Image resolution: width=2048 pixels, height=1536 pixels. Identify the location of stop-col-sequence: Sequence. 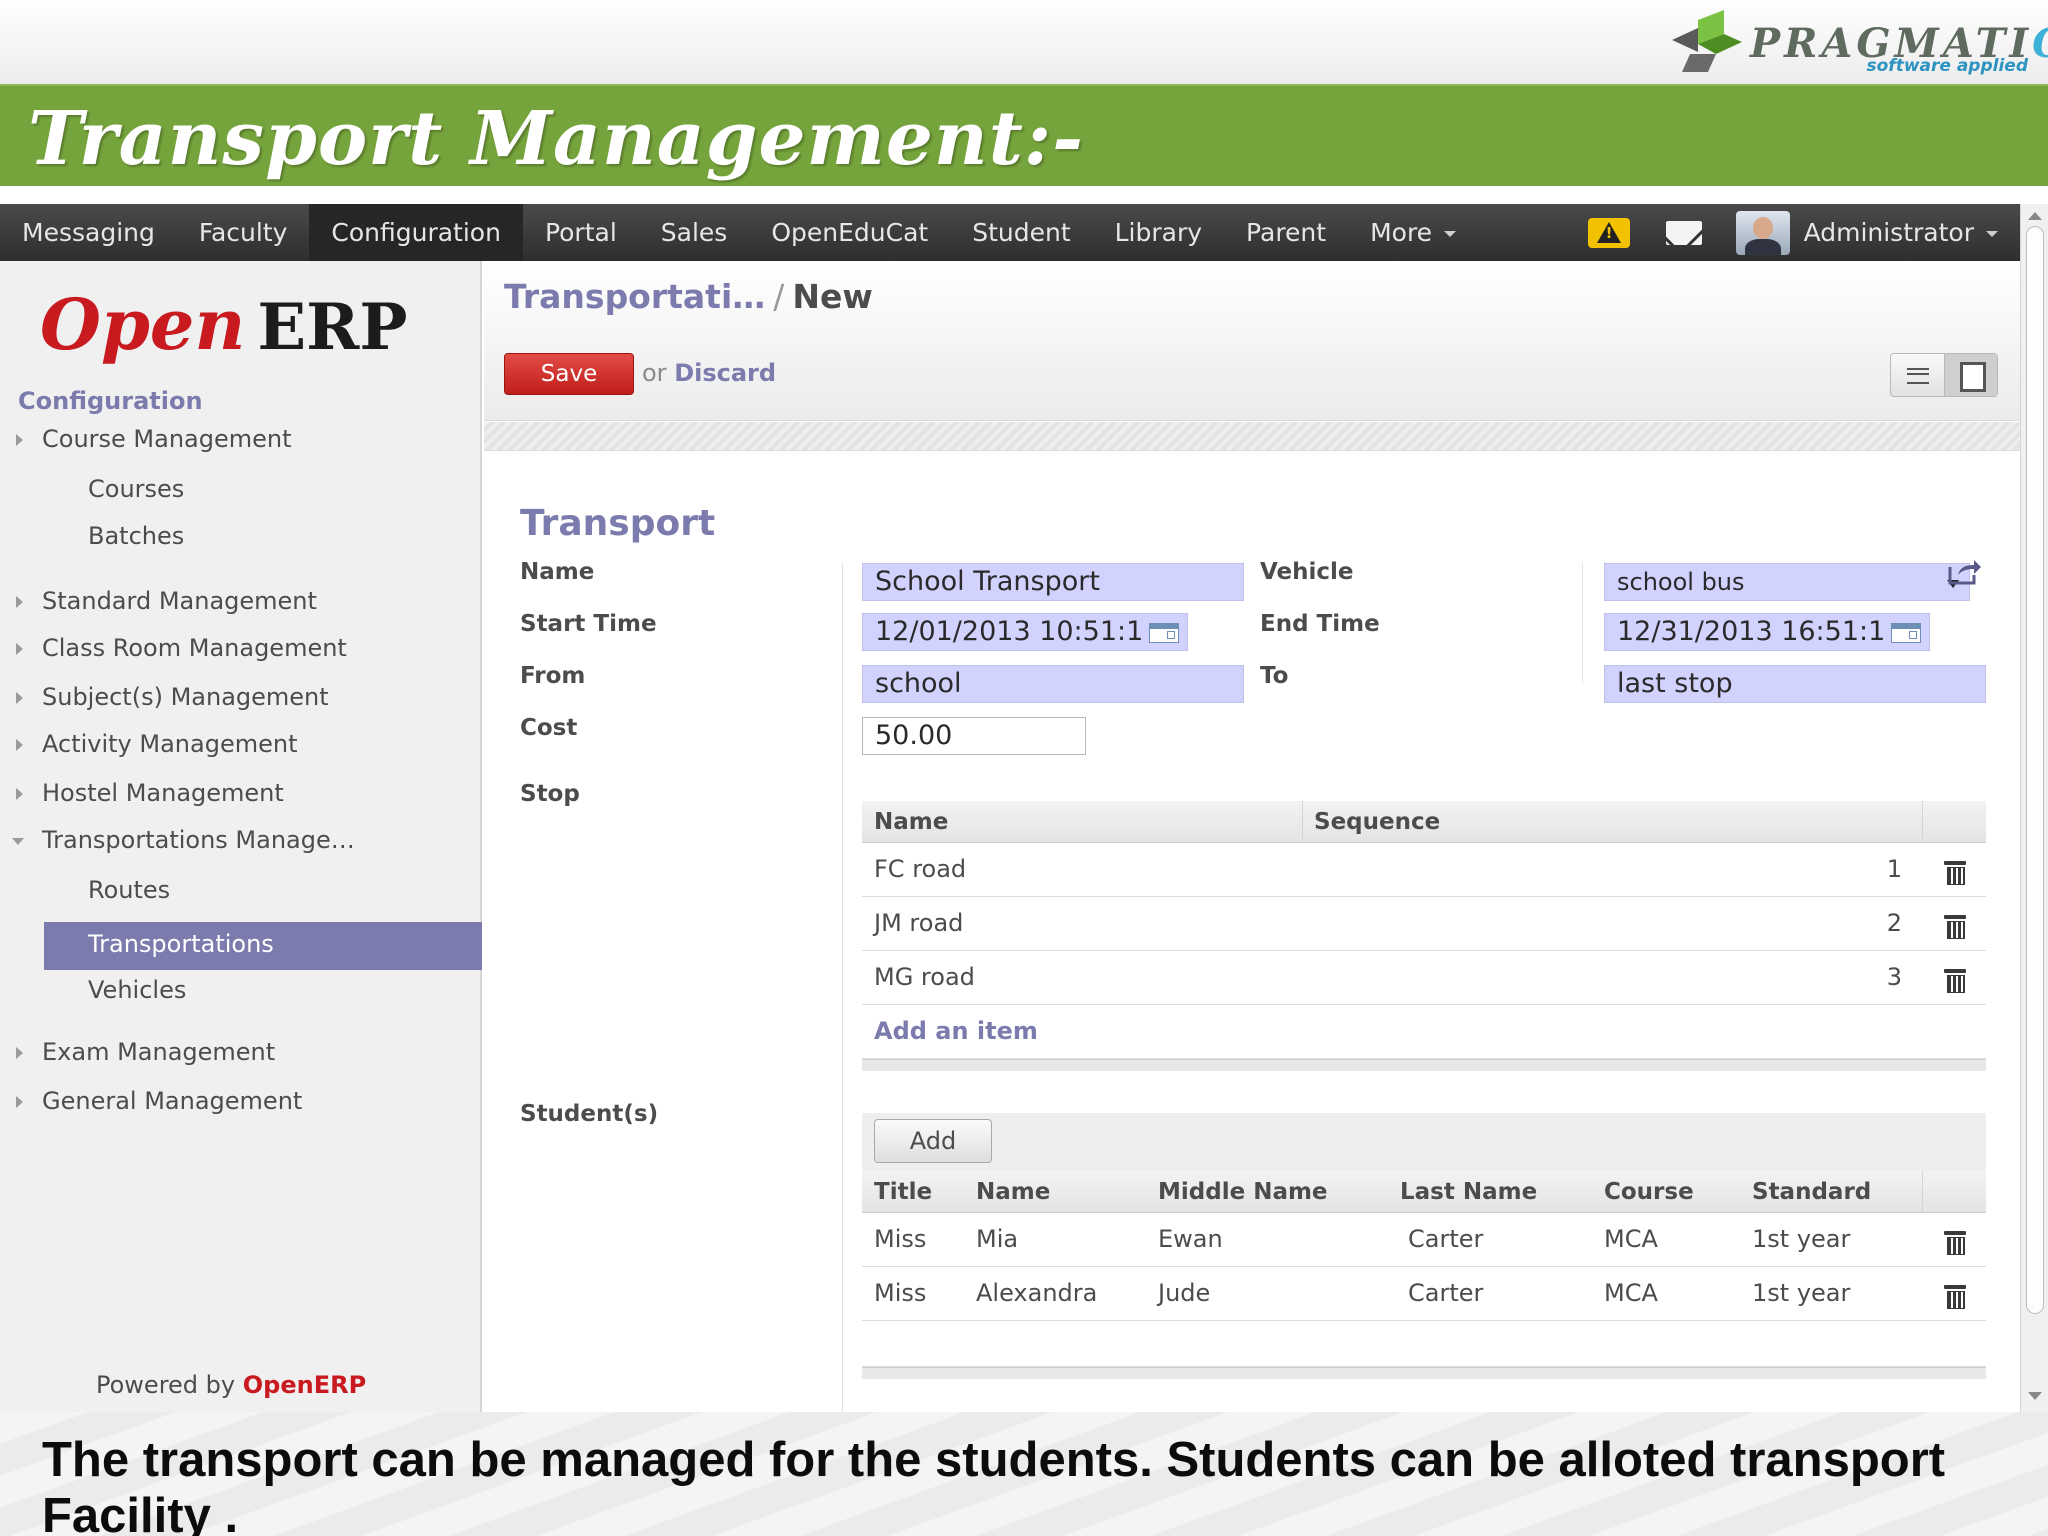
(1377, 822).